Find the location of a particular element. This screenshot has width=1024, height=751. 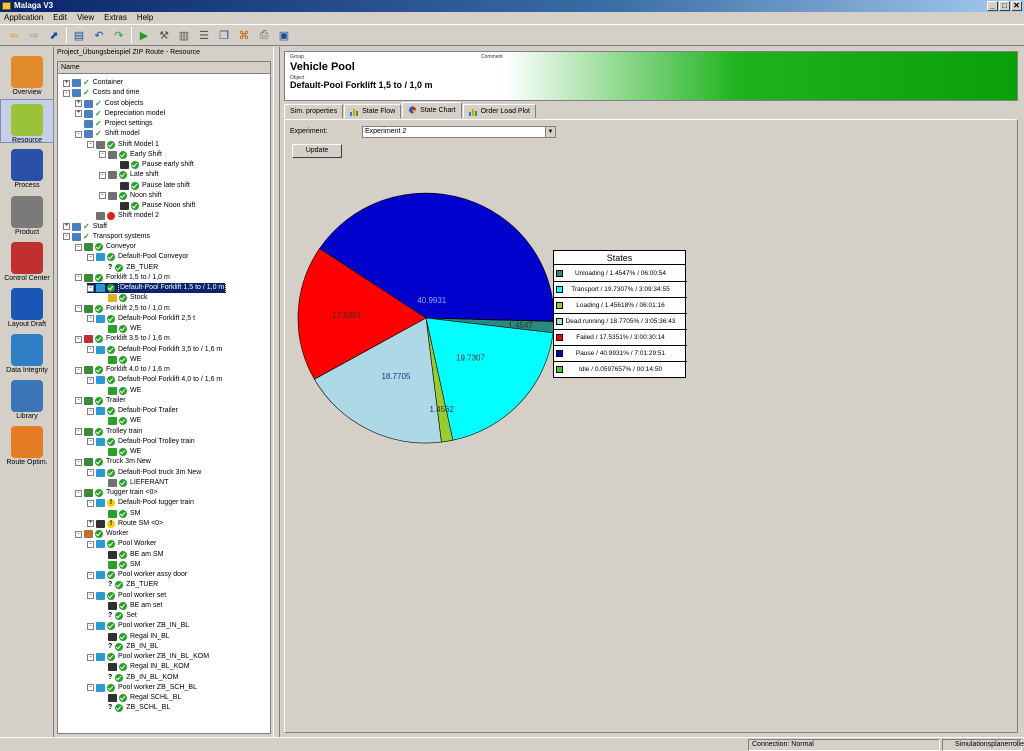

undo-icon: ↶ is located at coordinates (99, 35).